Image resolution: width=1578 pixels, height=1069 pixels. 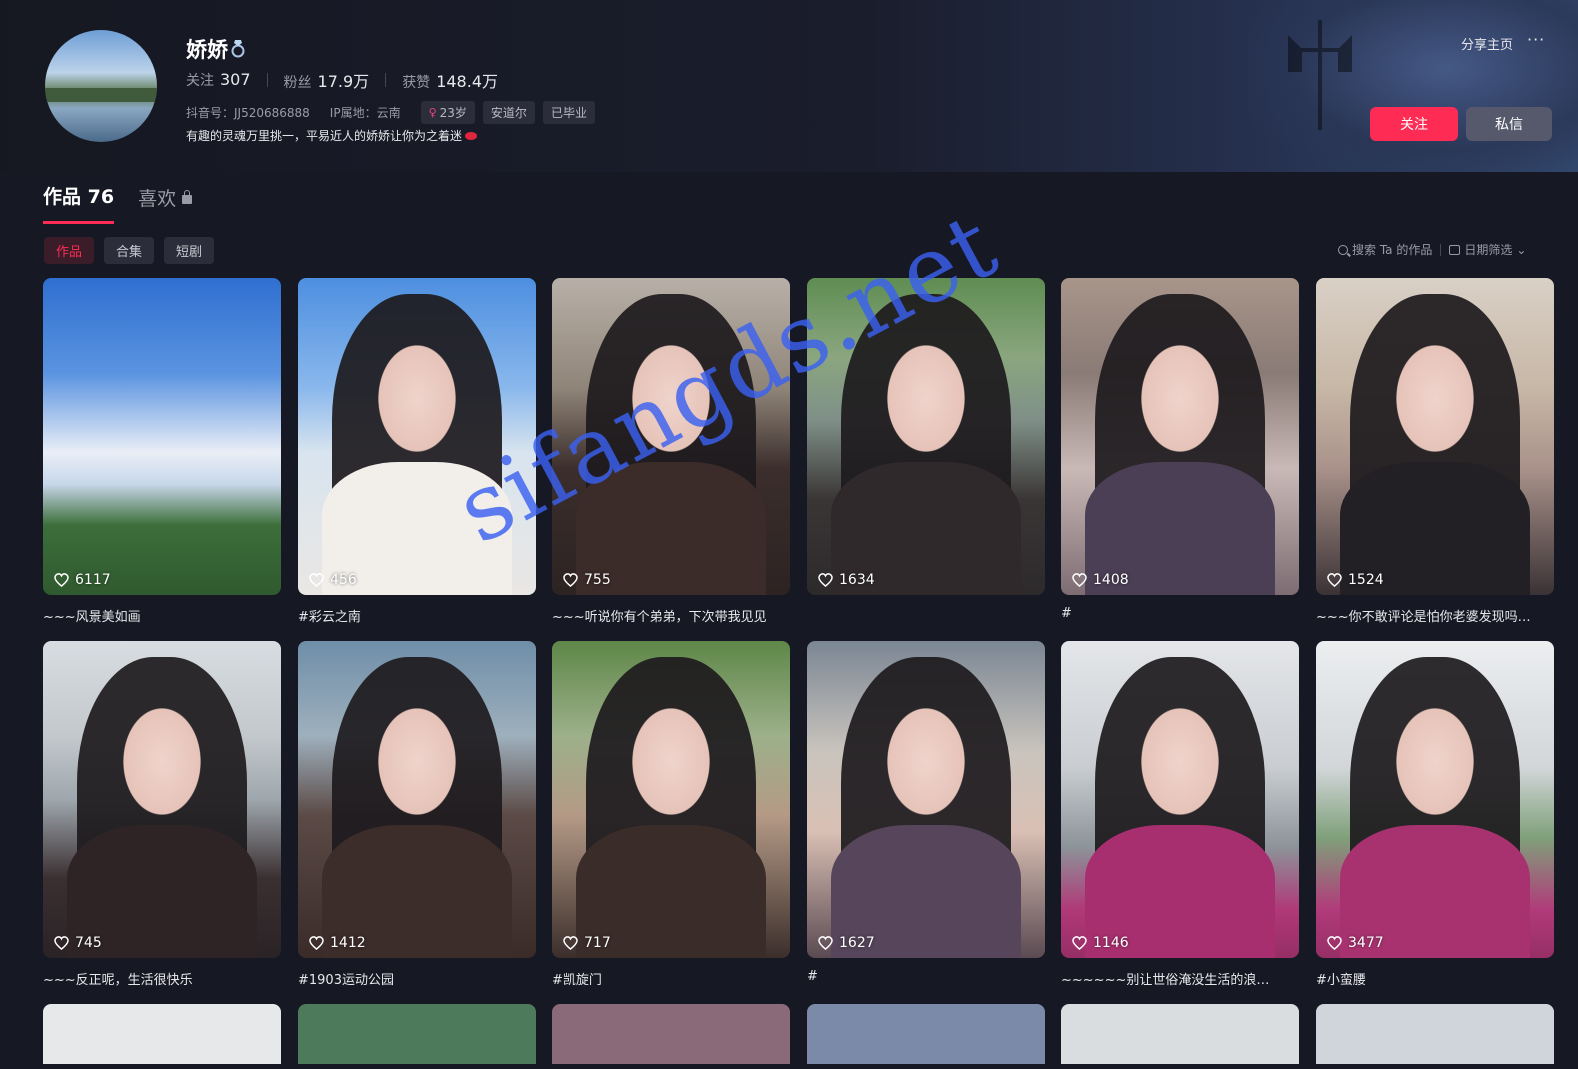 What do you see at coordinates (348, 943) in the screenshot?
I see `video-likes-count: 1412` at bounding box center [348, 943].